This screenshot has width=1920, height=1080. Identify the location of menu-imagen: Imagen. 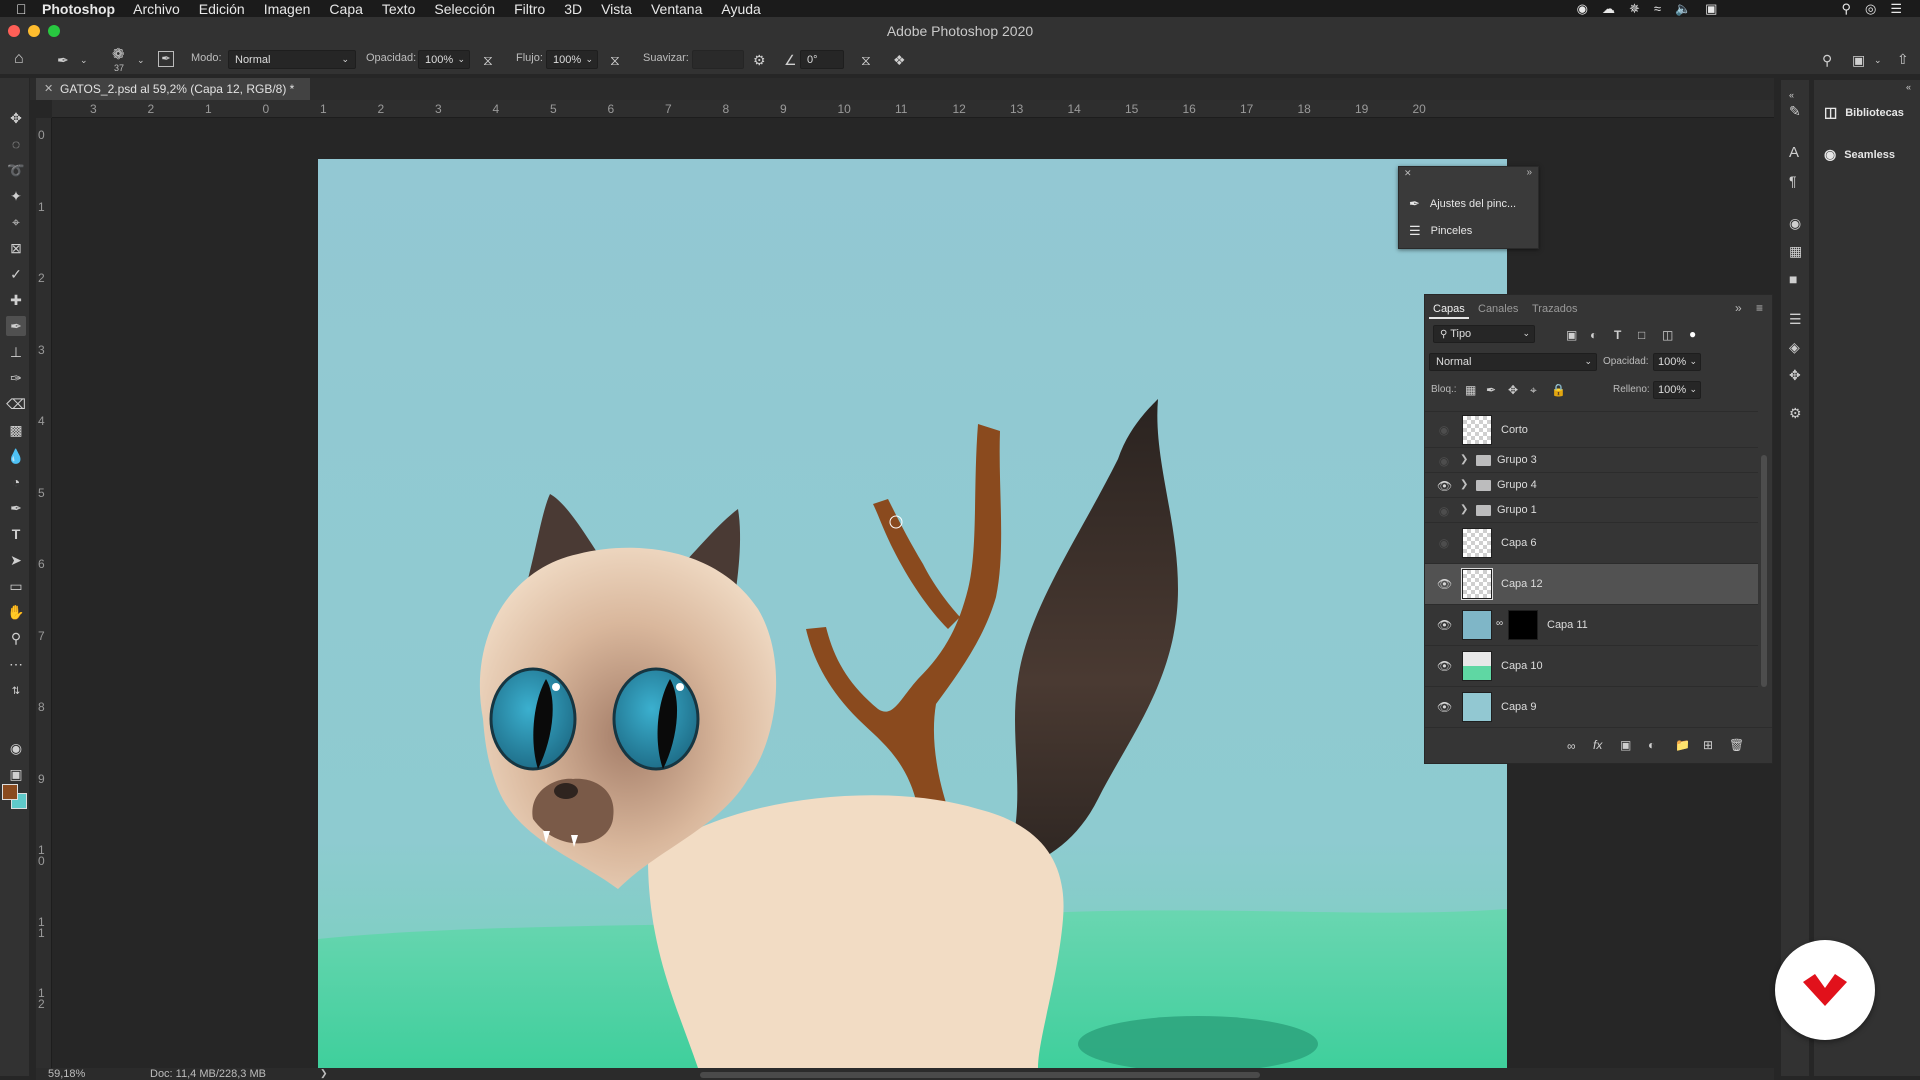
(287, 9).